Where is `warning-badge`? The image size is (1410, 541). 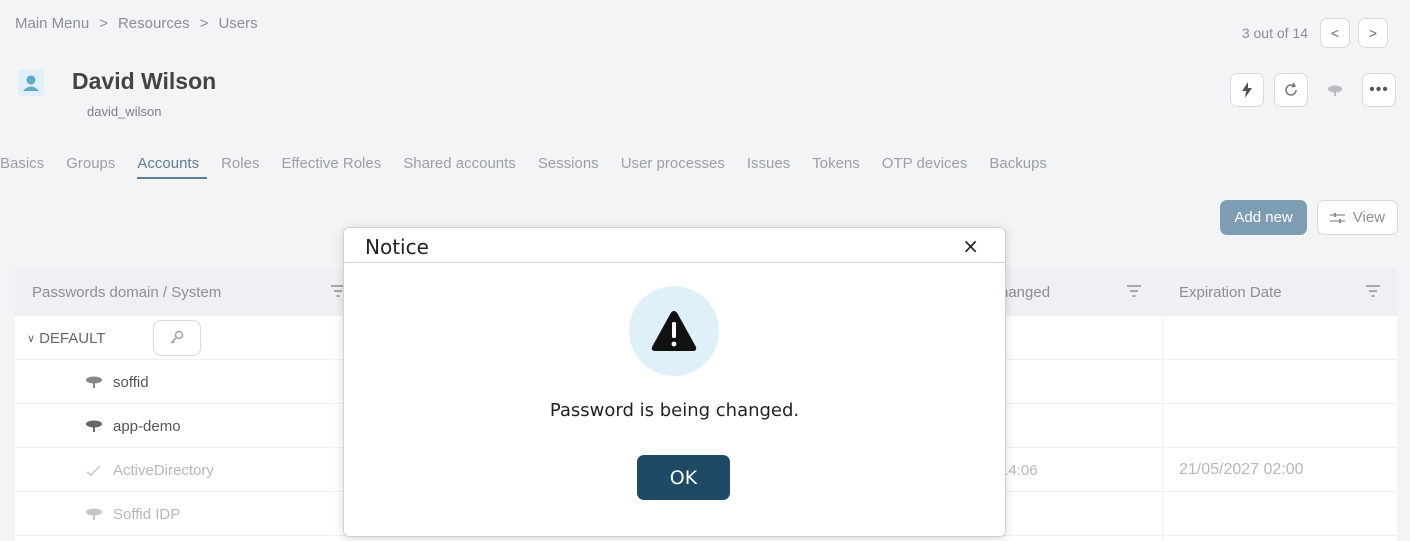 warning-badge is located at coordinates (674, 331).